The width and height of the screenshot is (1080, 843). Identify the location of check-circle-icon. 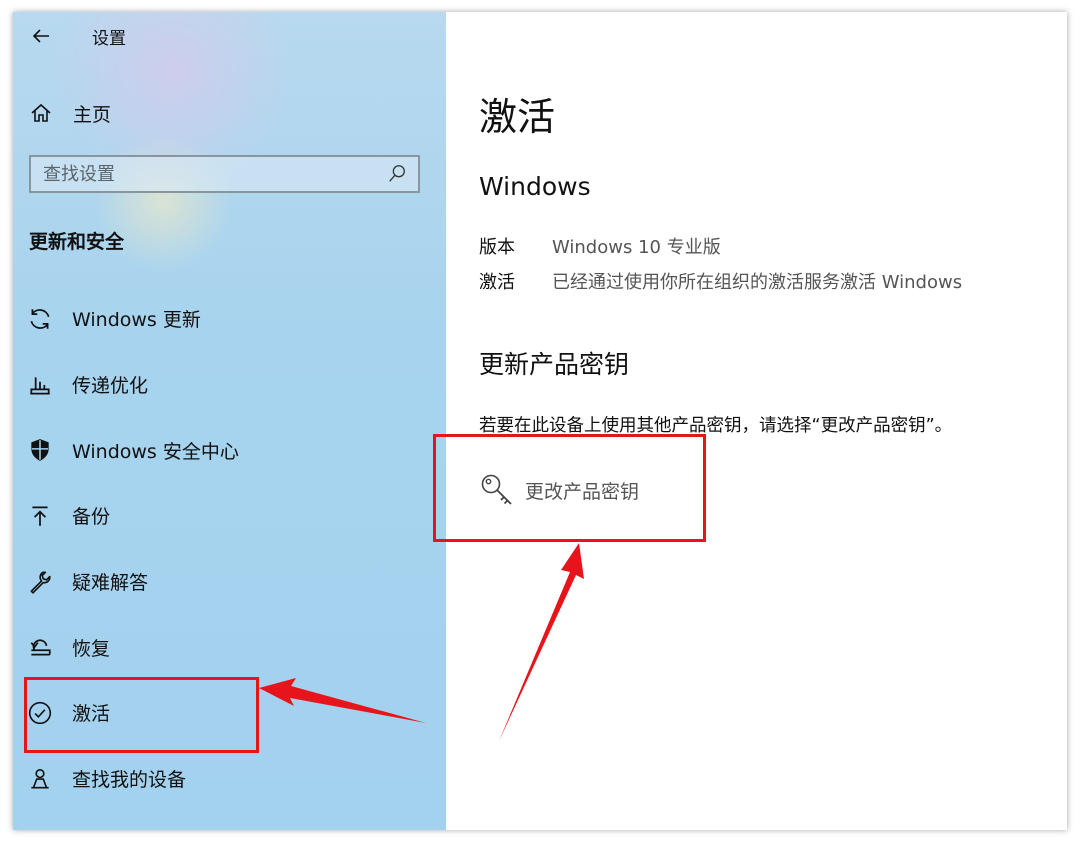
(40, 713).